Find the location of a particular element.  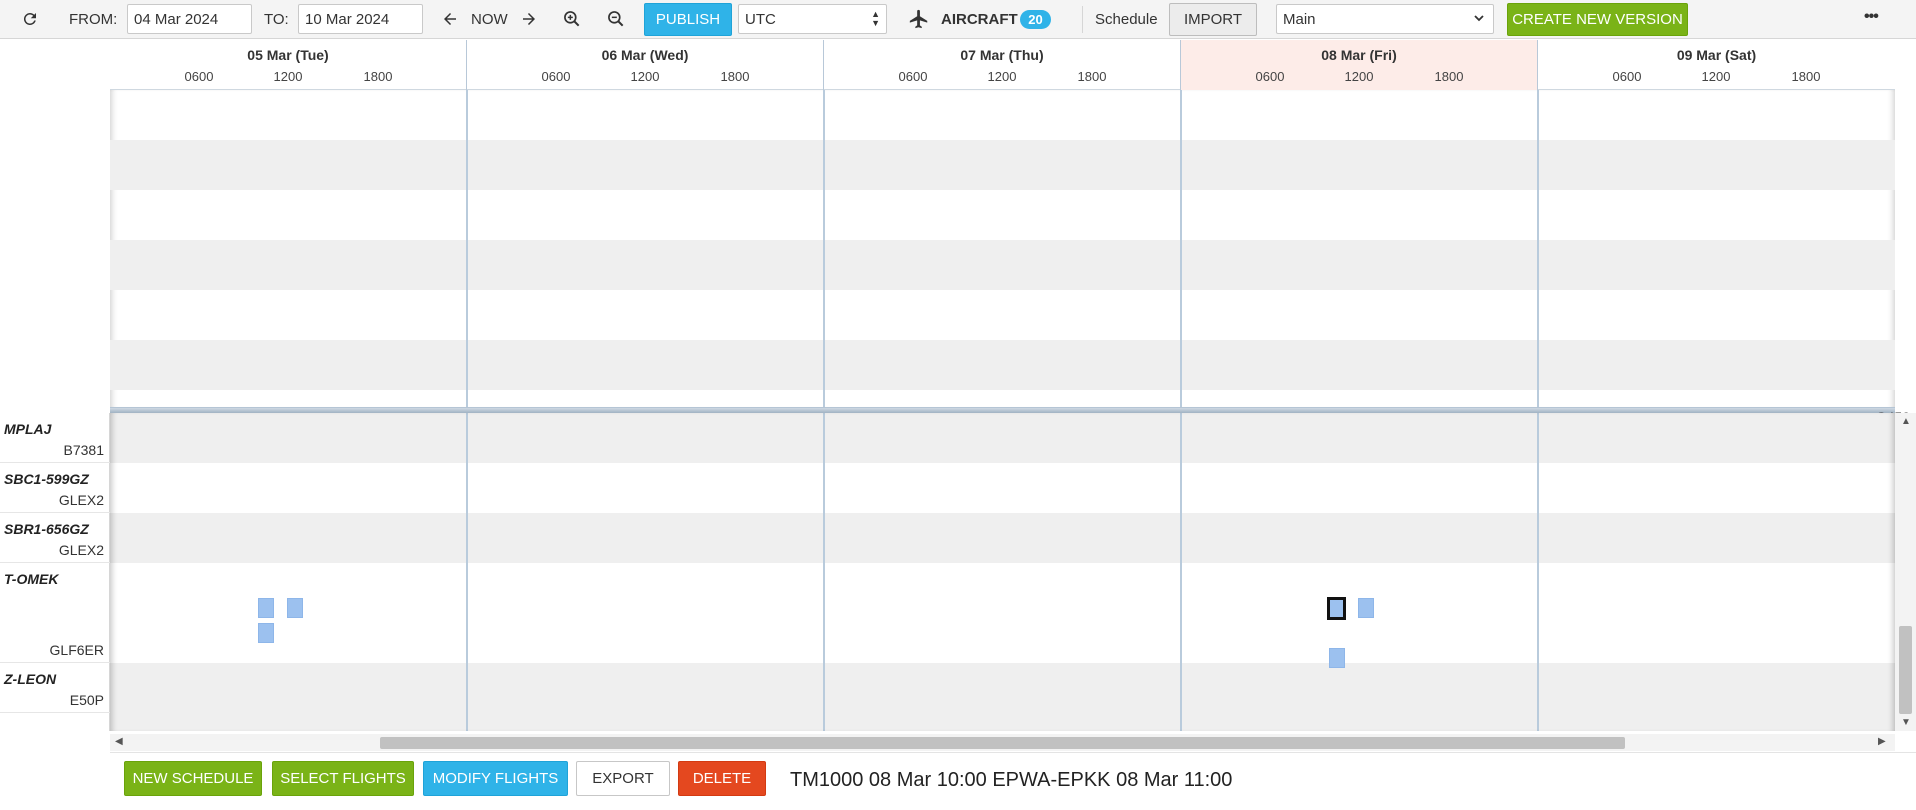

scroll-down-icon: ▼ is located at coordinates (1906, 722).